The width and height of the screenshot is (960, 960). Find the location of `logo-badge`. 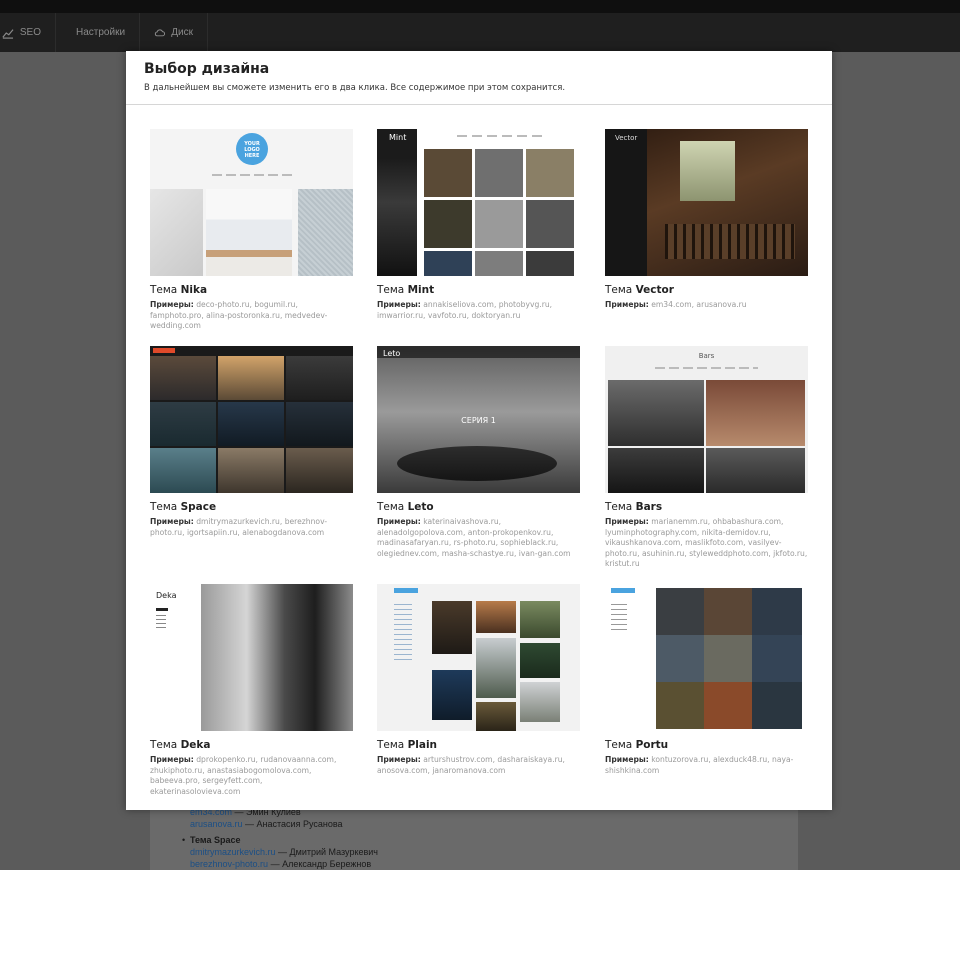

logo-badge is located at coordinates (623, 590).